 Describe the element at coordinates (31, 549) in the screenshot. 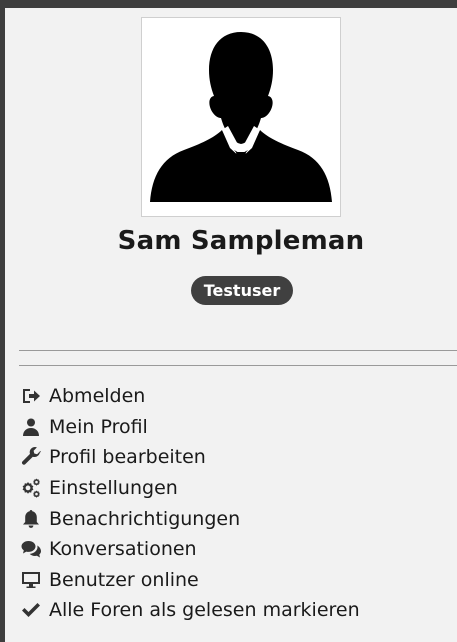

I see `comments-icon` at that location.